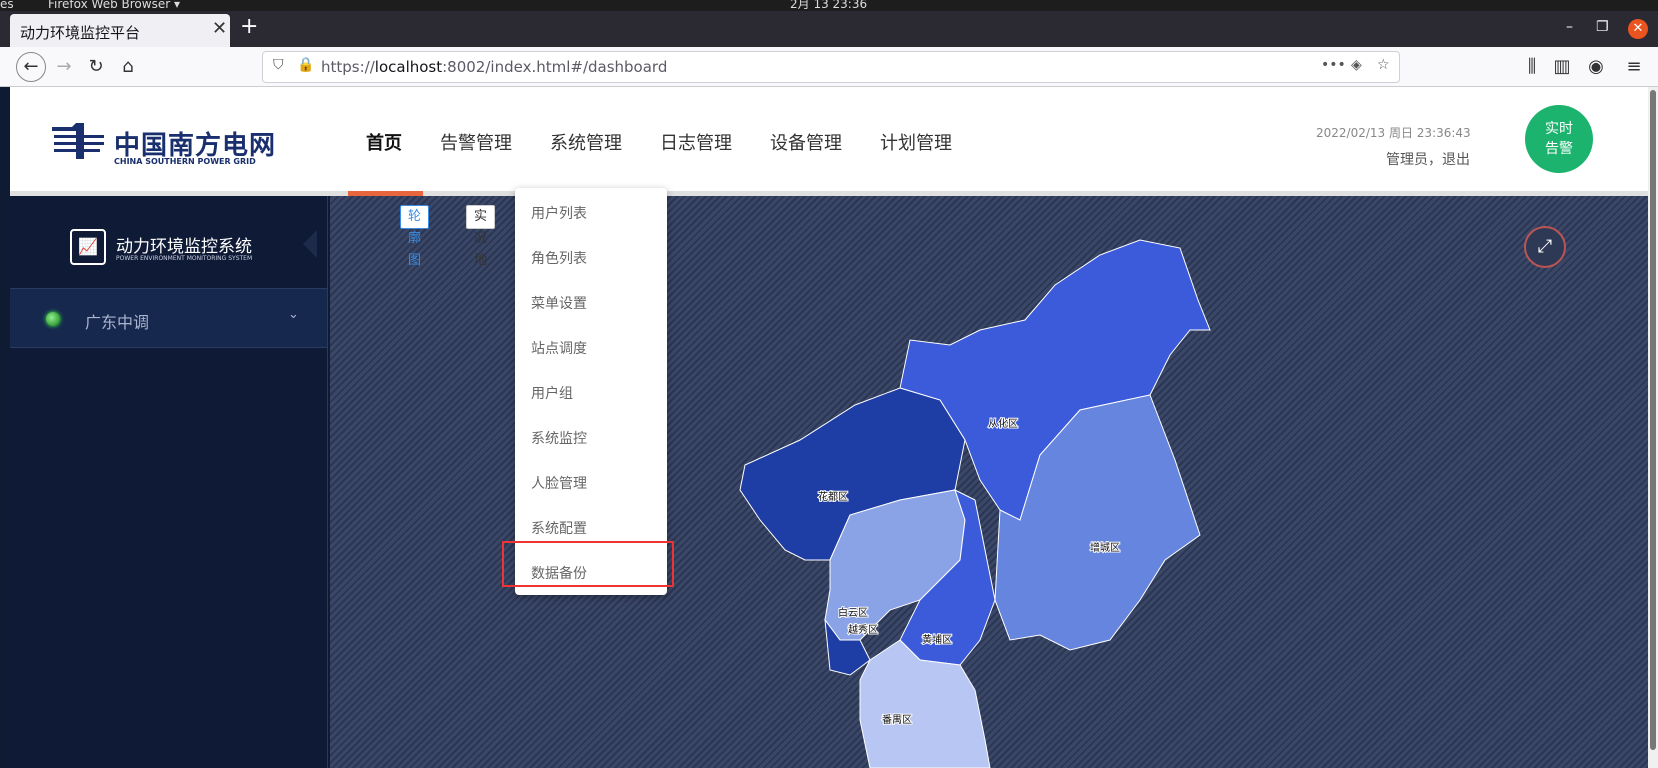  Describe the element at coordinates (1428, 159) in the screenshot. I see `user-logout-link: 管理员，退出` at that location.